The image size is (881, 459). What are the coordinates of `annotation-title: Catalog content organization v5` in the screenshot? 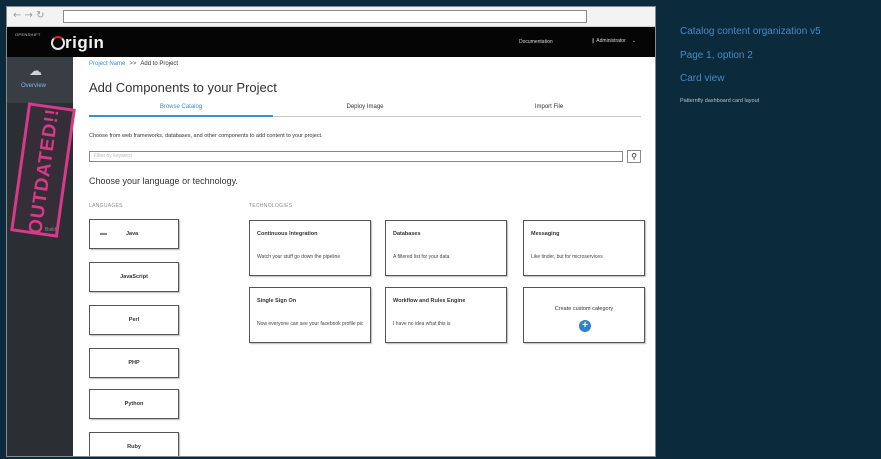 It's located at (750, 31).